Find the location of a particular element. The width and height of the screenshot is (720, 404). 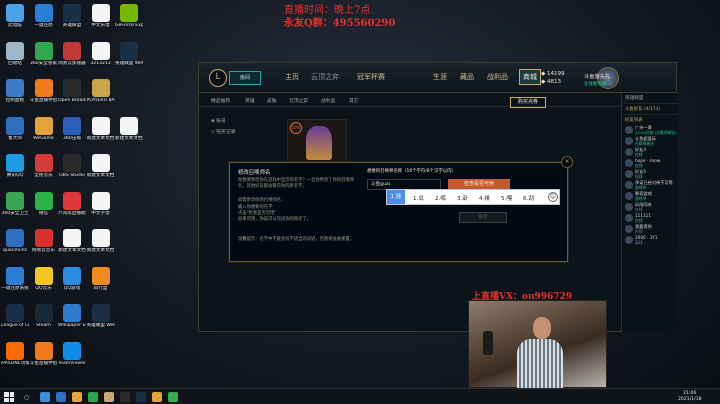

subtab-loot: 战利品 is located at coordinates (328, 100).